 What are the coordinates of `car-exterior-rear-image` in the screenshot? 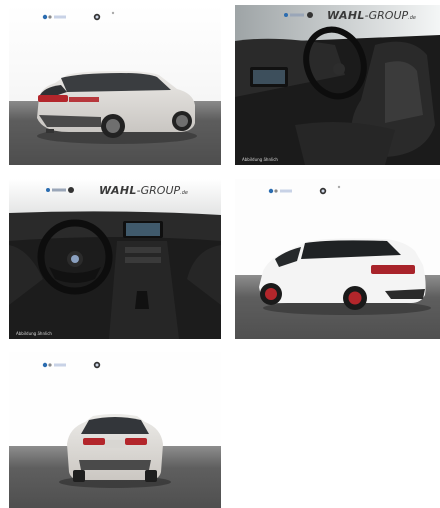 It's located at (115, 430).